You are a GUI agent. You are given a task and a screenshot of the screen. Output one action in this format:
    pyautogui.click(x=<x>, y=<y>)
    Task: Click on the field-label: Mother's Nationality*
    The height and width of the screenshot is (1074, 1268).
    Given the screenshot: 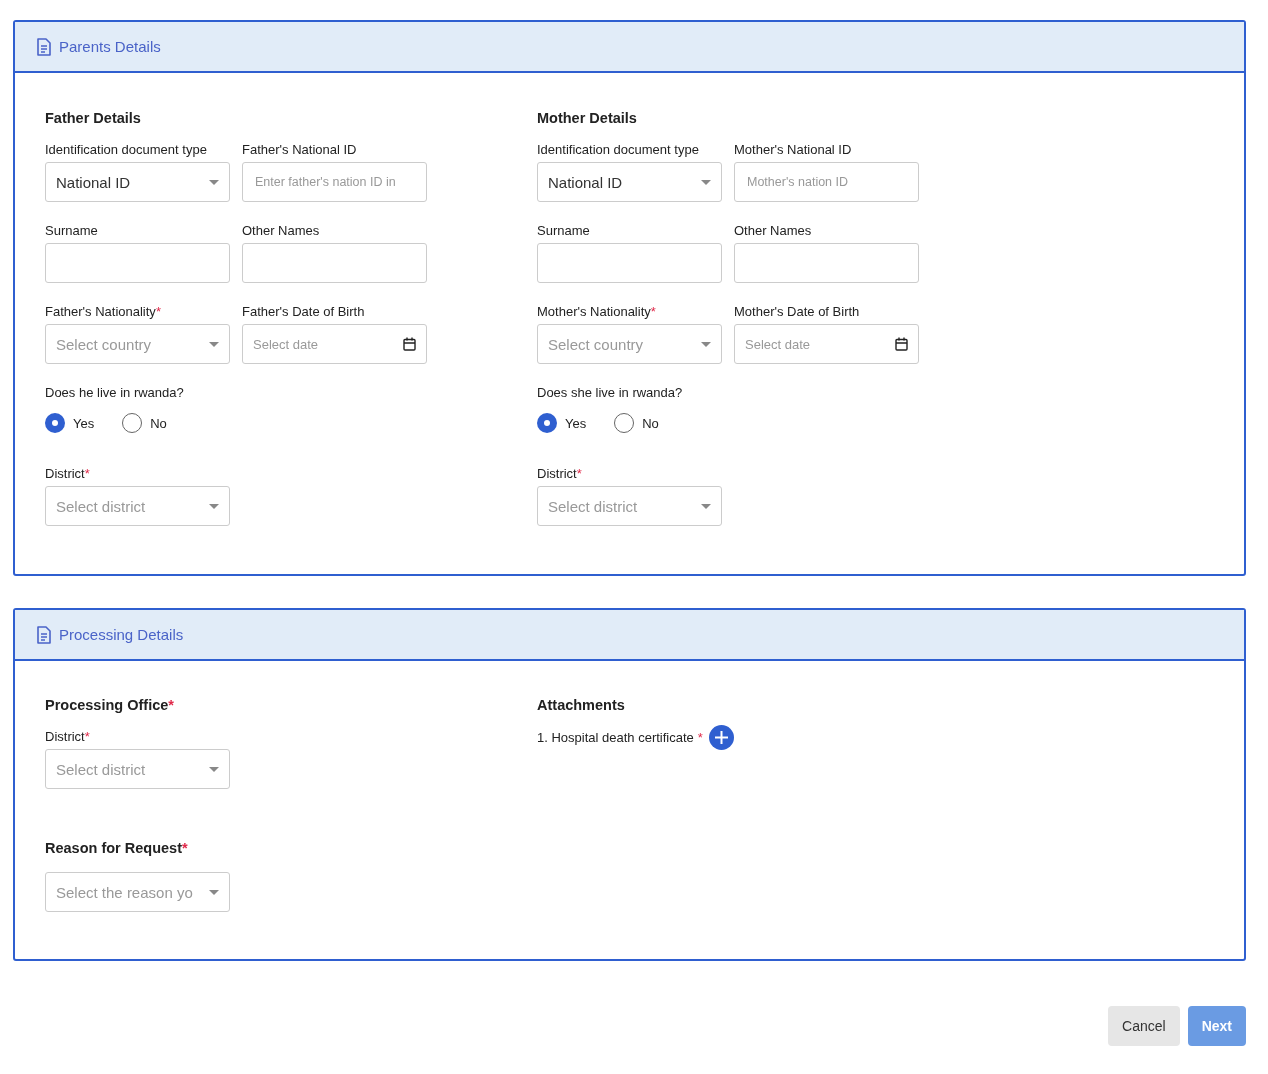 What is the action you would take?
    pyautogui.click(x=597, y=312)
    